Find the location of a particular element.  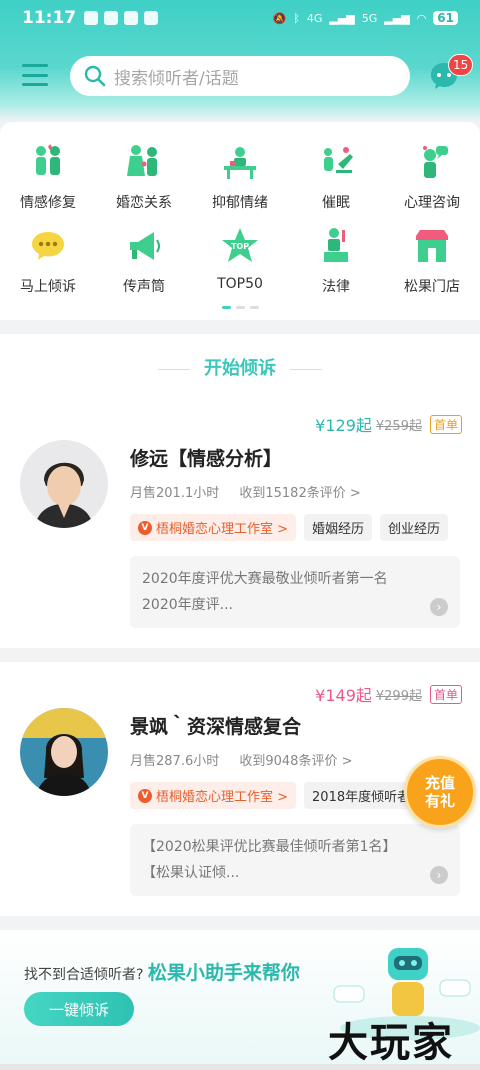

one-click-talk-button: 一键倾诉 is located at coordinates (79, 1009).